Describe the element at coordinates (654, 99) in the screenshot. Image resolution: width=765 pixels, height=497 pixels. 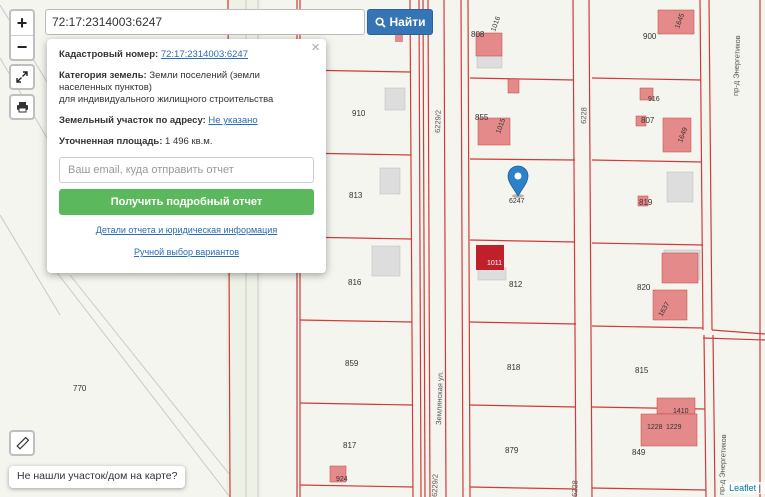
I see `parcel-label: 916` at that location.